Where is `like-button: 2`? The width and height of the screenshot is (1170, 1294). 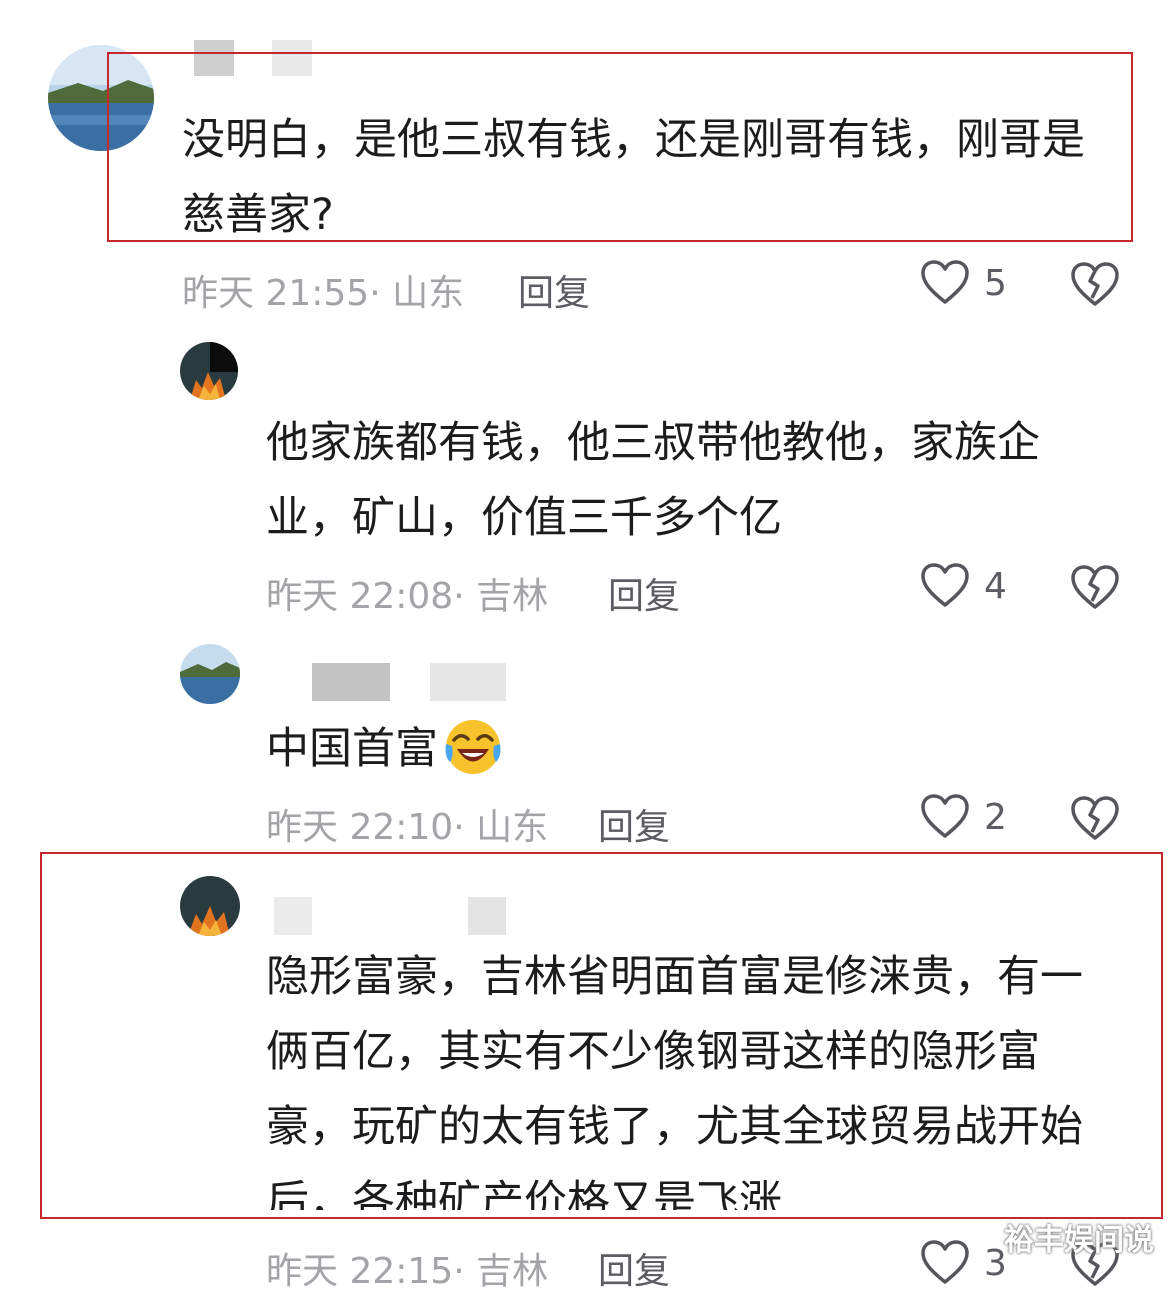
like-button: 2 is located at coordinates (963, 817).